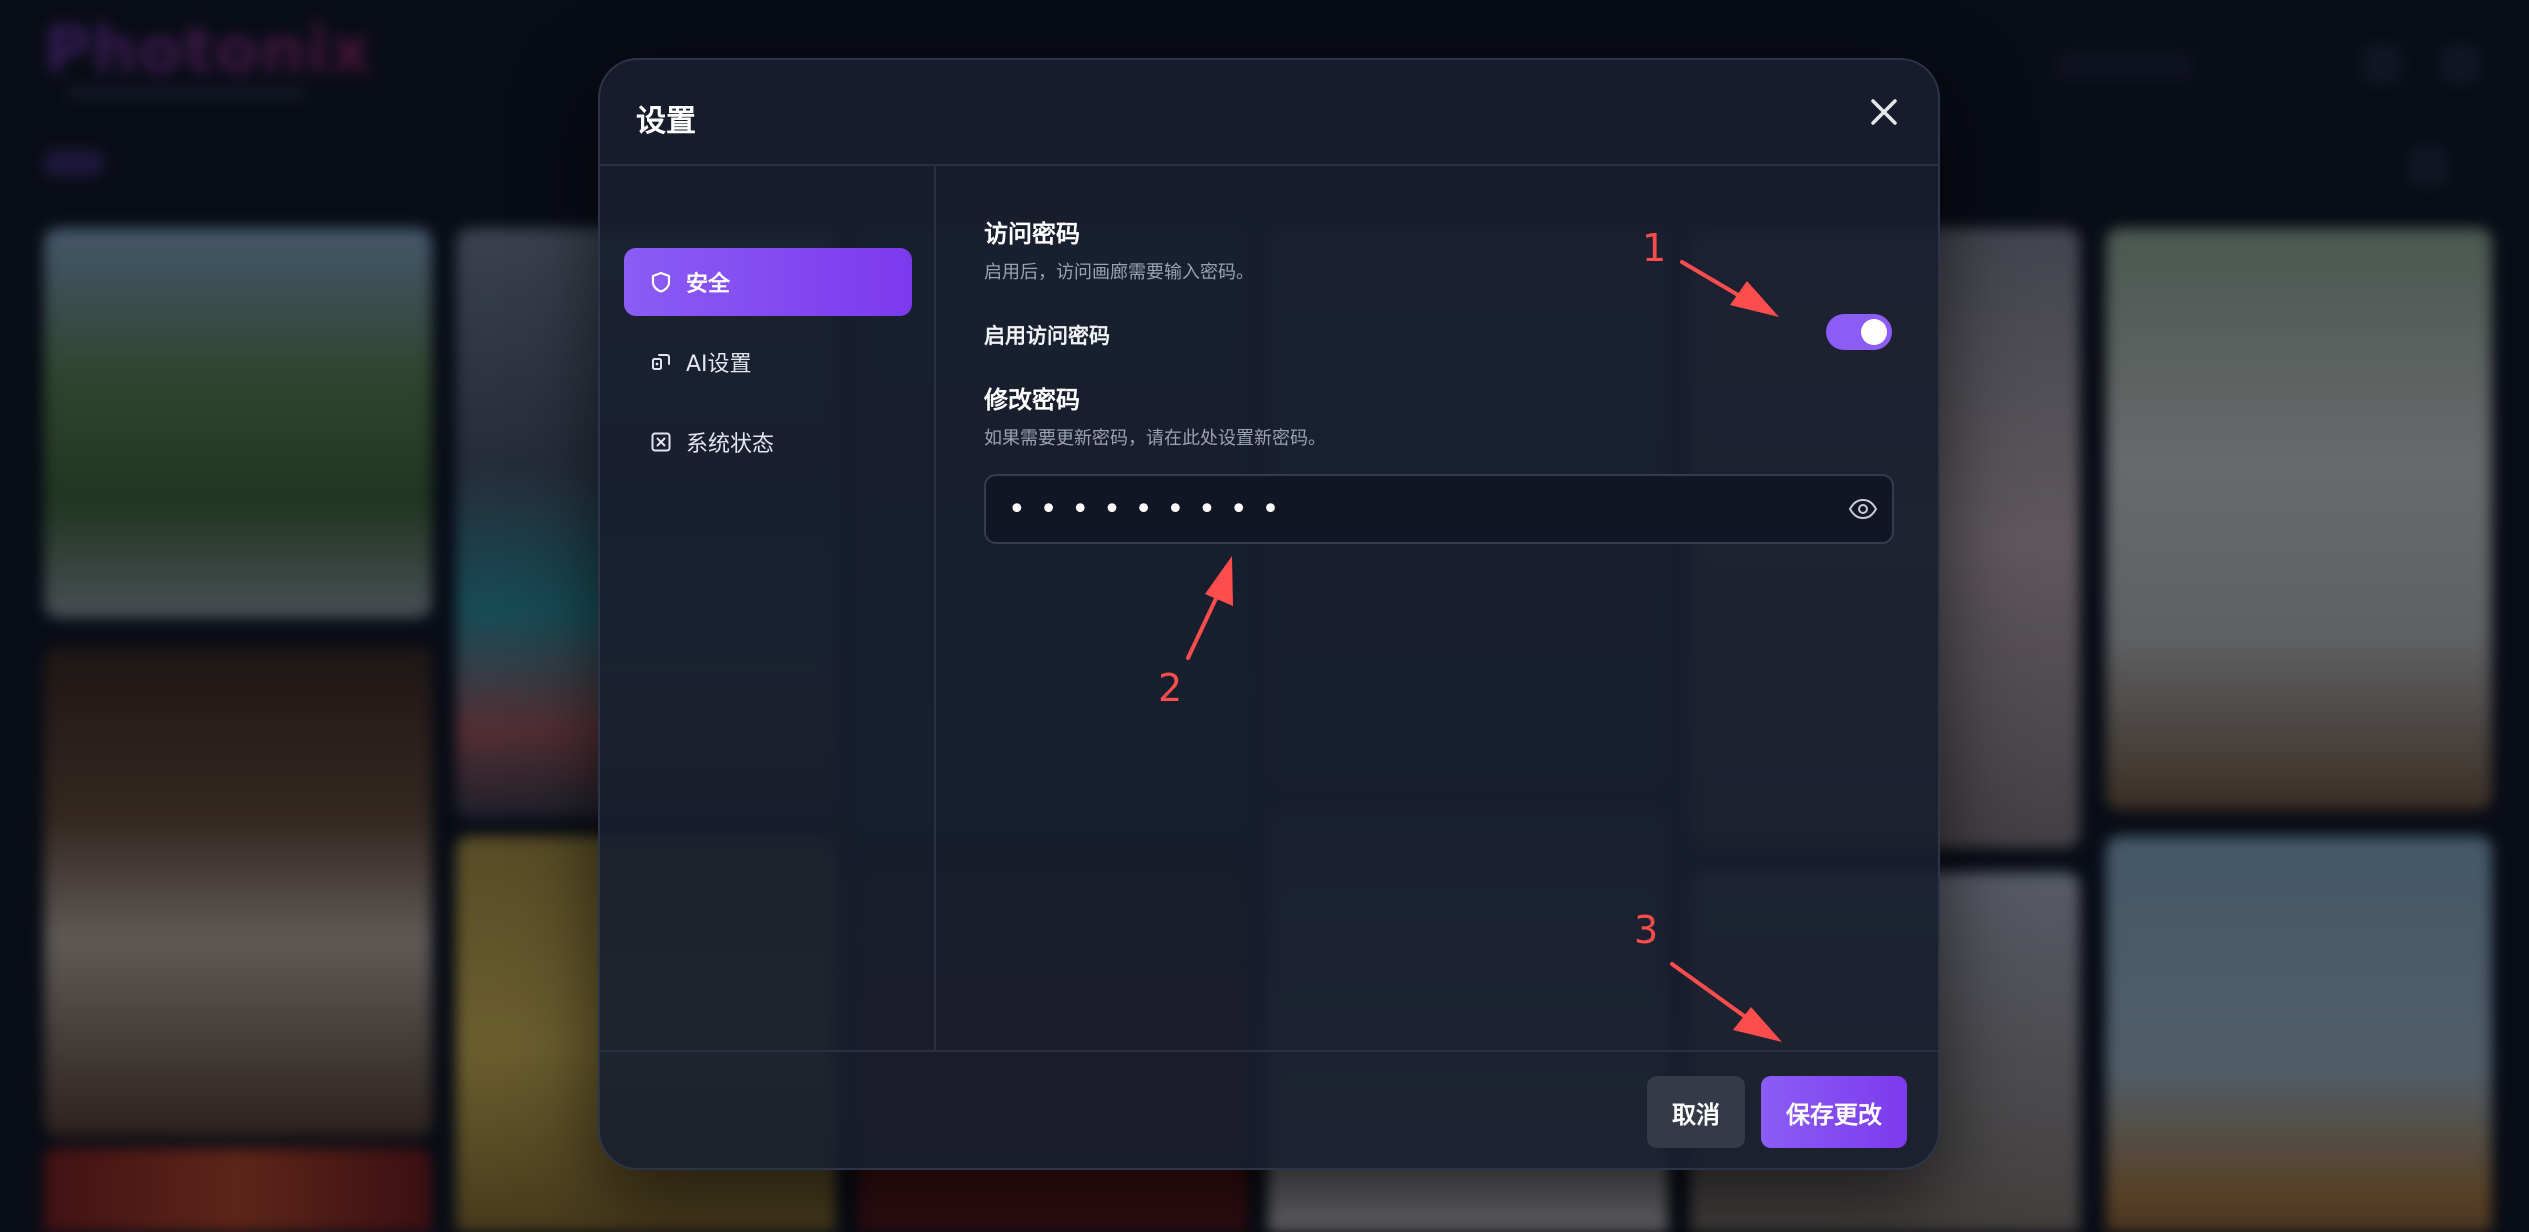 This screenshot has width=2529, height=1232. What do you see at coordinates (1047, 336) in the screenshot?
I see `enable-password-label: 启用访问密码` at bounding box center [1047, 336].